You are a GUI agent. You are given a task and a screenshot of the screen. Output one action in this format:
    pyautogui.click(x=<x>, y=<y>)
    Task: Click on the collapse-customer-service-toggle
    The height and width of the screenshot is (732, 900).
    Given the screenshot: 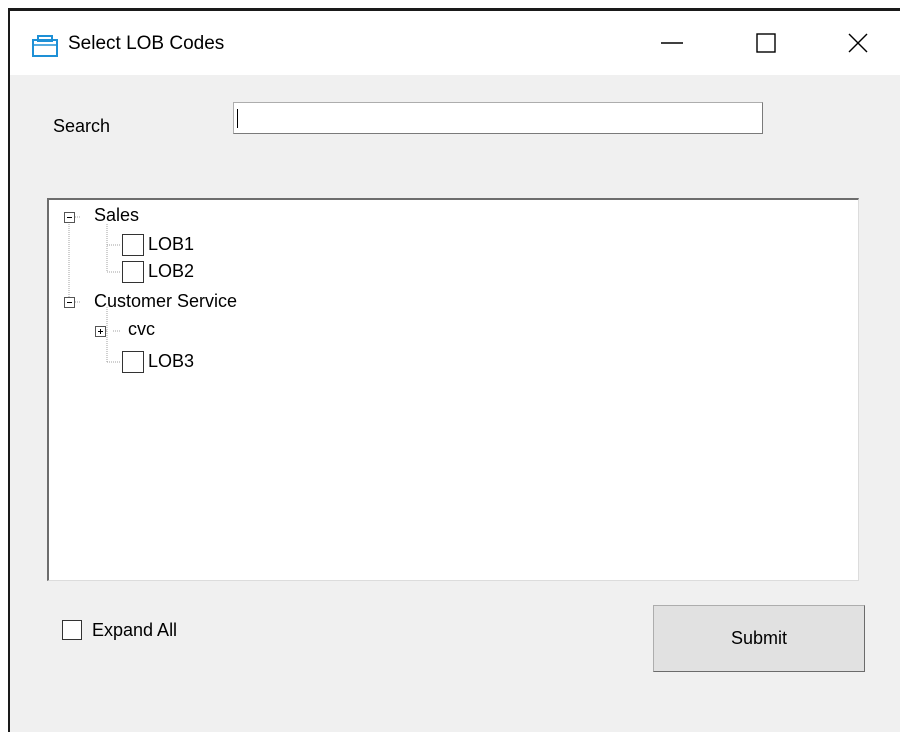 What is the action you would take?
    pyautogui.click(x=69, y=302)
    